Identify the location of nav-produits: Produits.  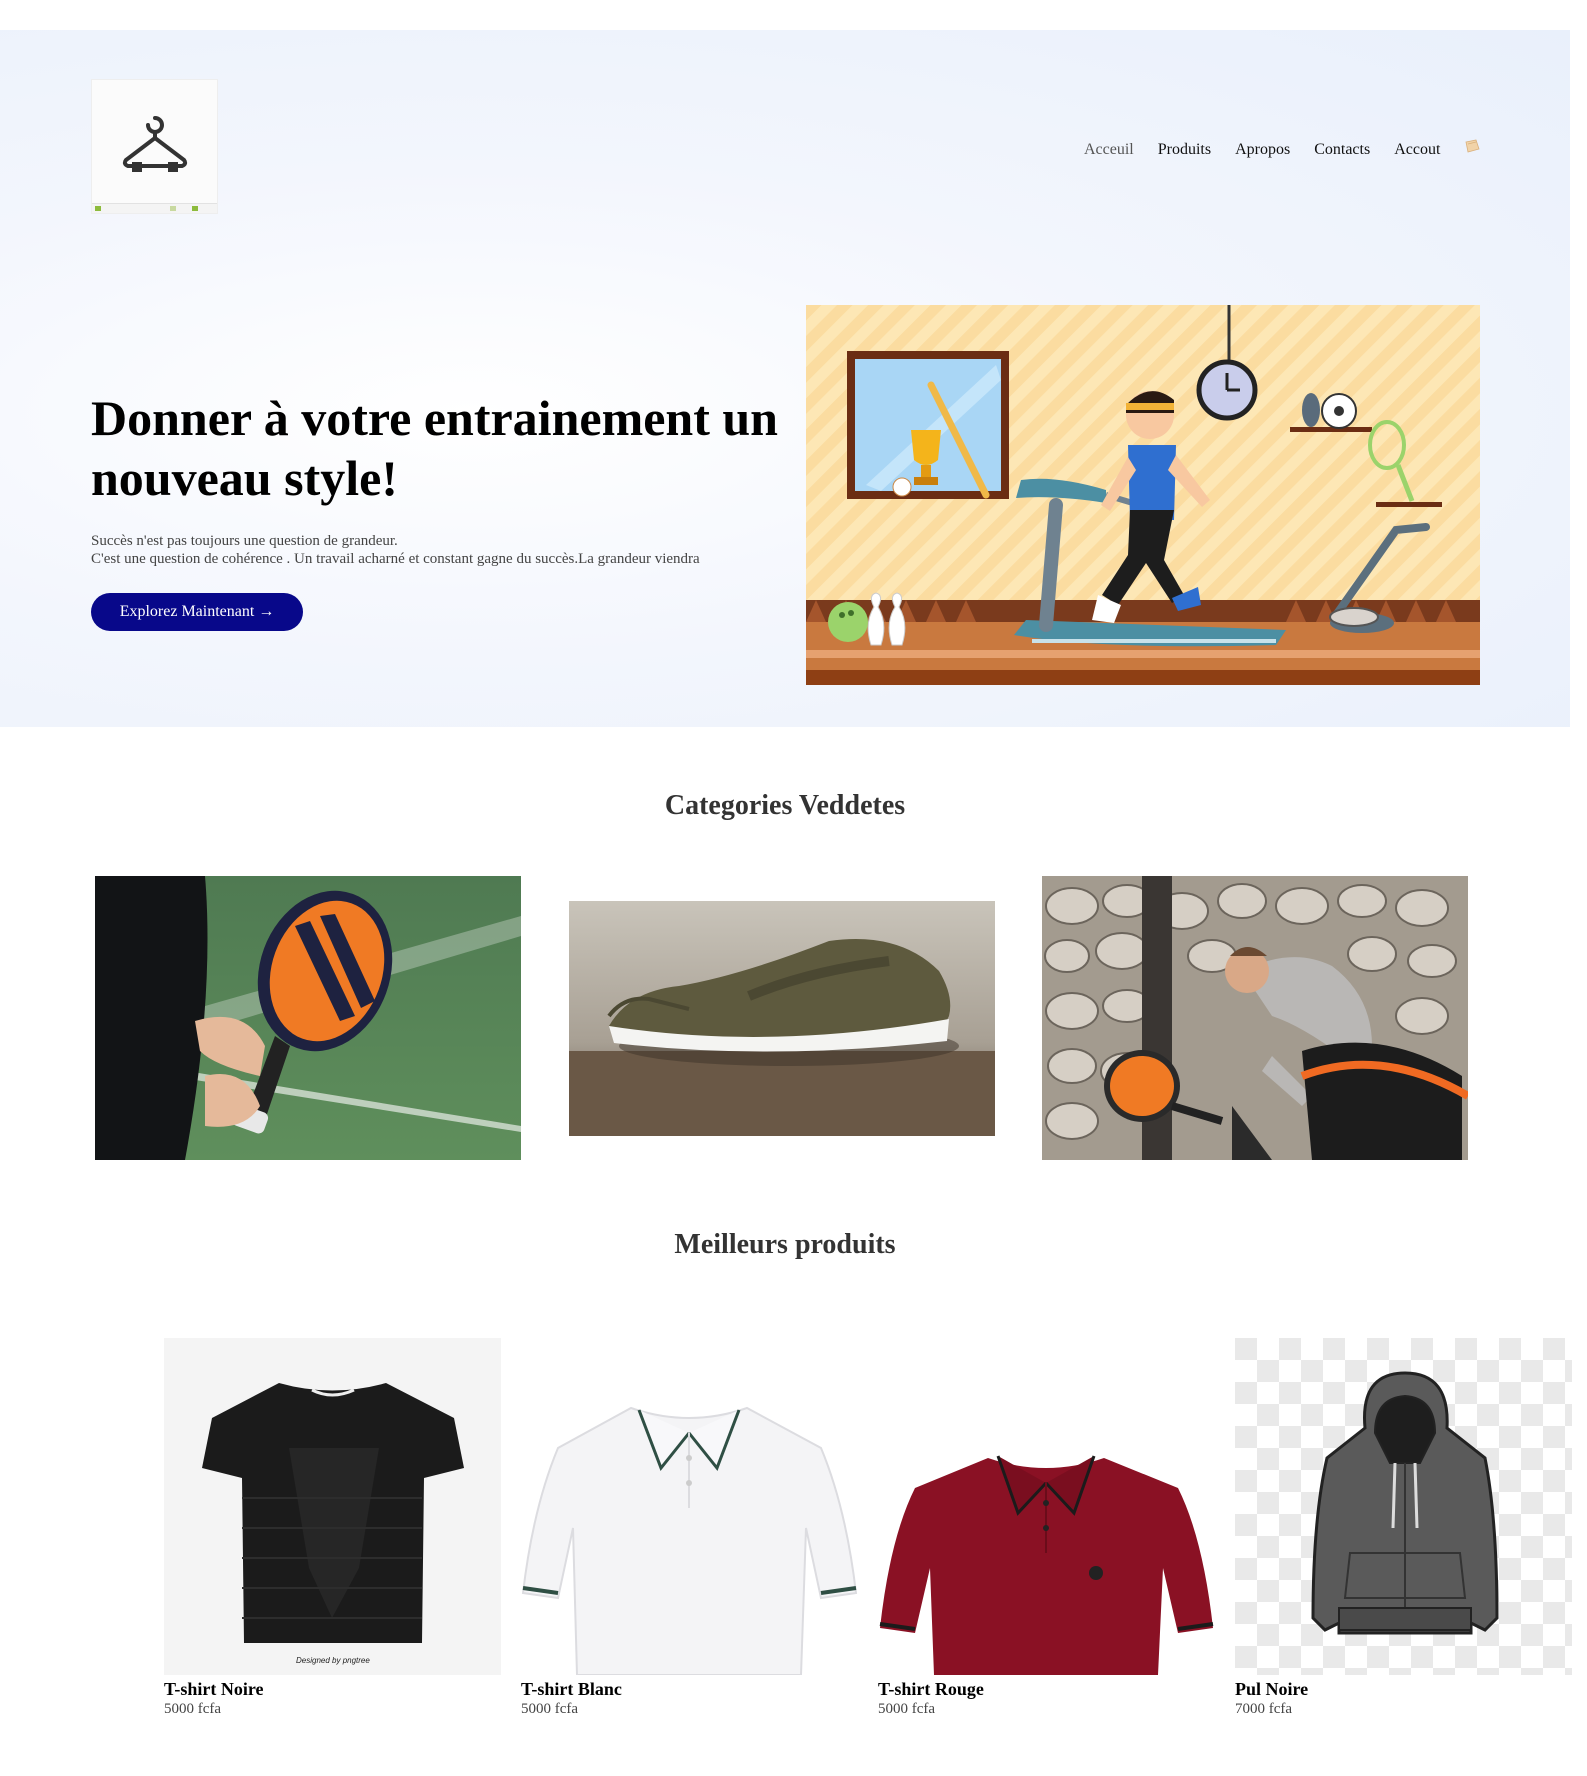
(1184, 150).